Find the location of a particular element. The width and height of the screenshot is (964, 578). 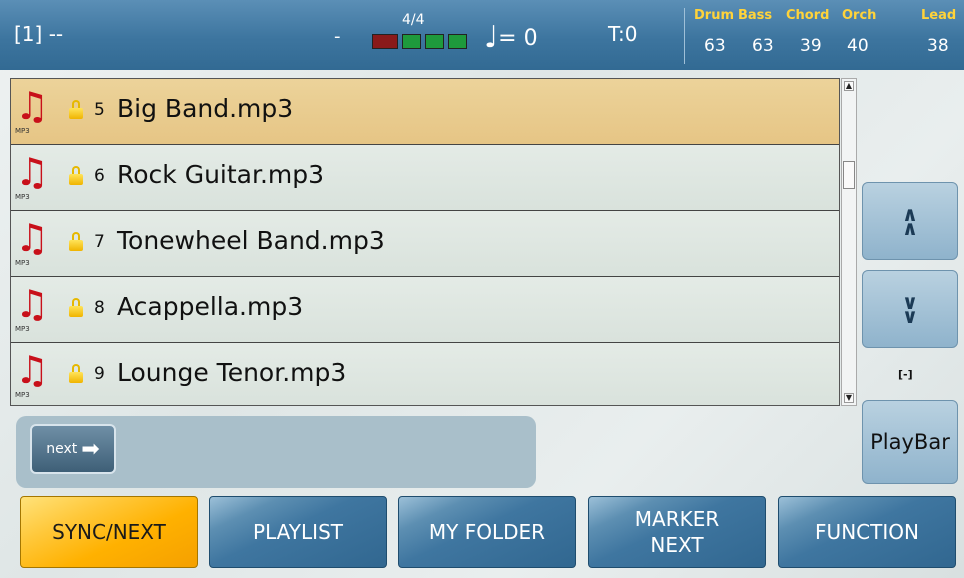

beat-meter: 4/4 is located at coordinates (417, 33).